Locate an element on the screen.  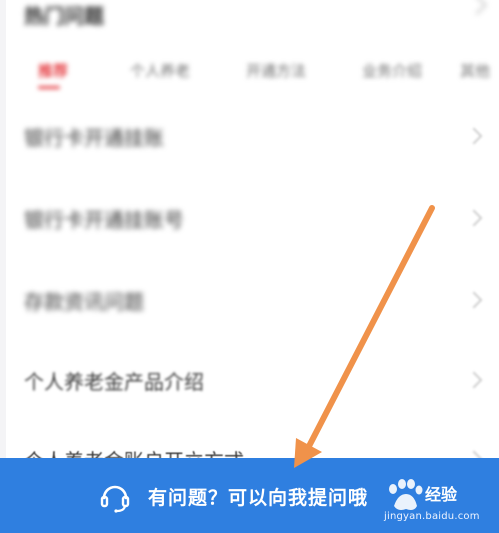
tab-other: 其他 is located at coordinates (475, 70).